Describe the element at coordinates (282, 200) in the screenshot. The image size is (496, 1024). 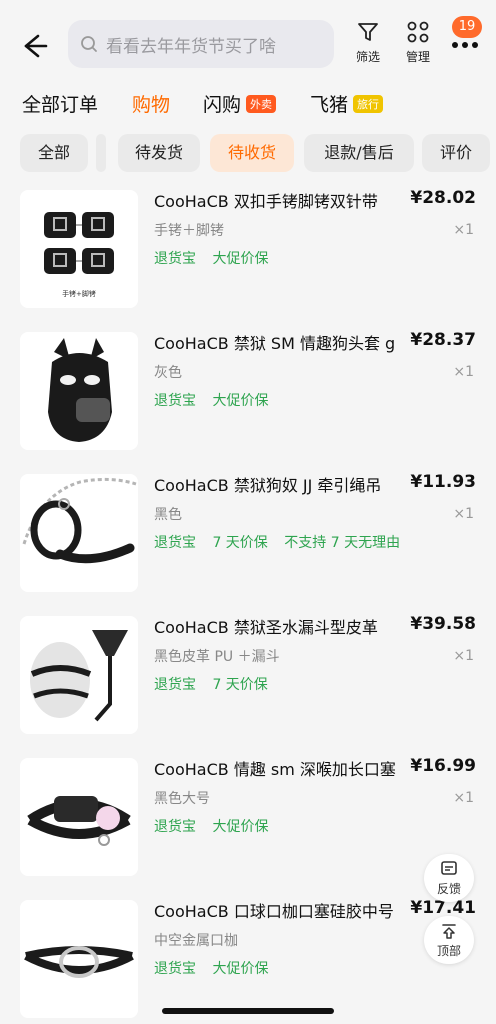
I see `product-title: CooHaCB 双扣手铐脚铐双针带` at that location.